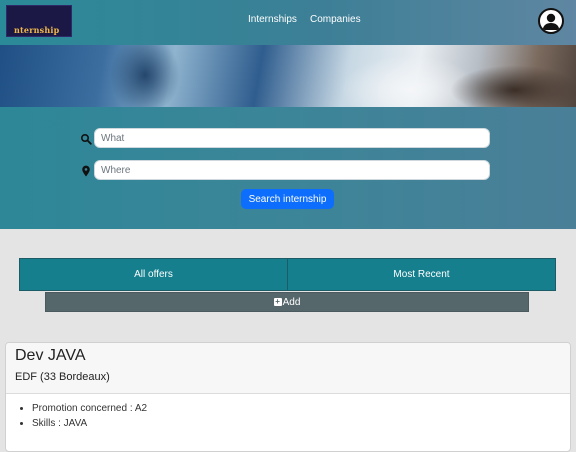  Describe the element at coordinates (291, 302) in the screenshot. I see `add-button-label: Add` at that location.